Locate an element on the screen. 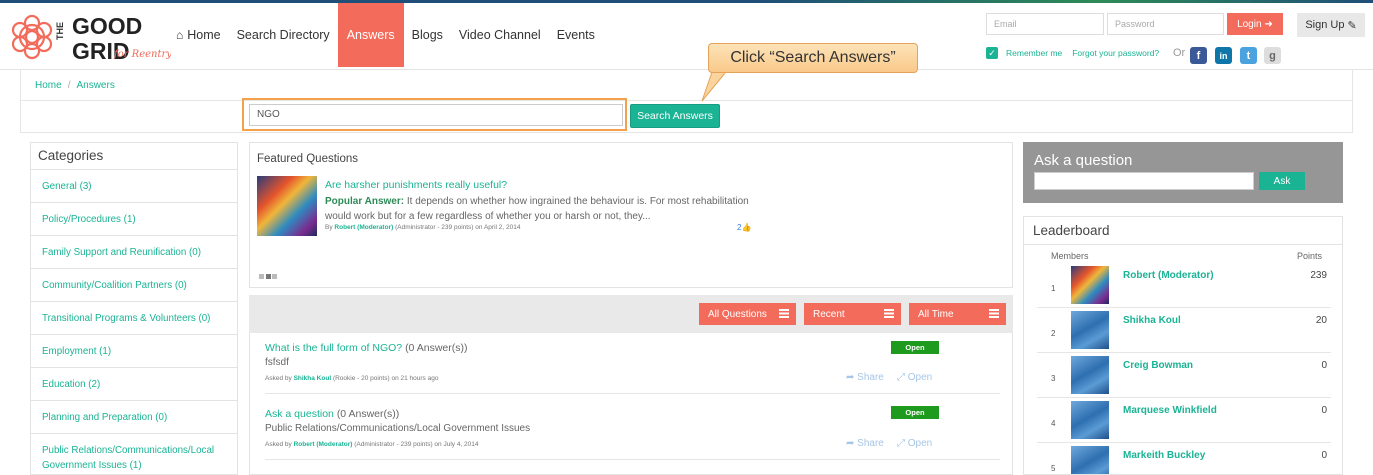 The height and width of the screenshot is (475, 1373). login-button: Login ➜ is located at coordinates (1255, 24).